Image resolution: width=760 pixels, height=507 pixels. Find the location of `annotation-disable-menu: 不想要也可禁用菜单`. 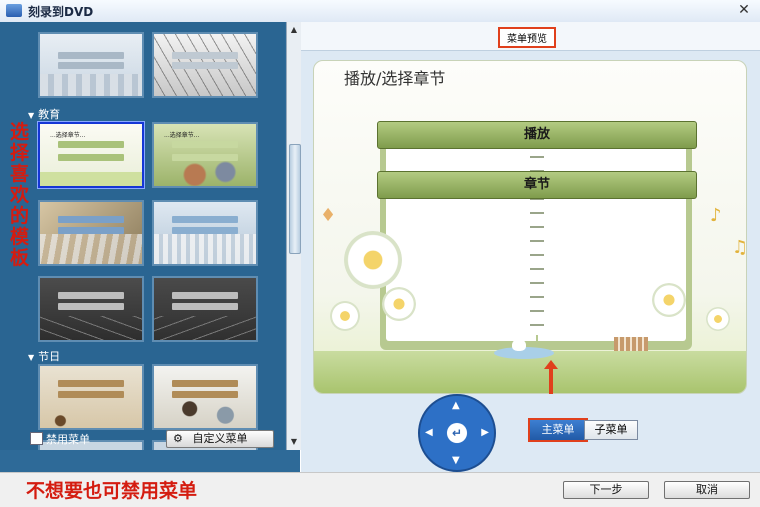

annotation-disable-menu: 不想要也可禁用菜单 is located at coordinates (112, 491).